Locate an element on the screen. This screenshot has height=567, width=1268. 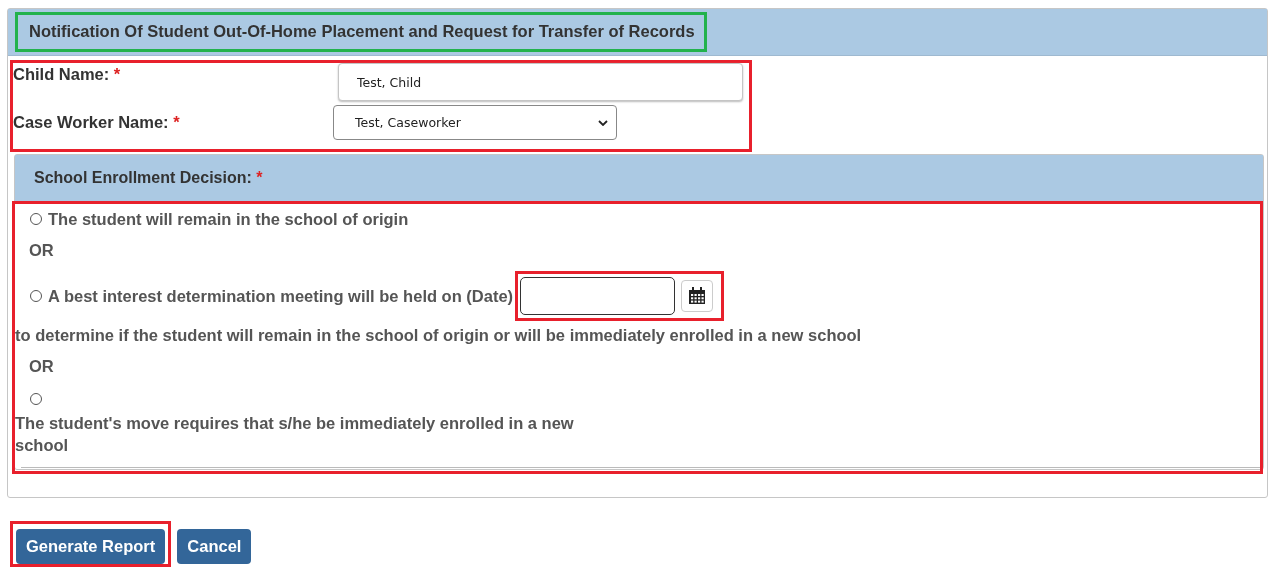
generate-report-button: Generate Report is located at coordinates (91, 546).